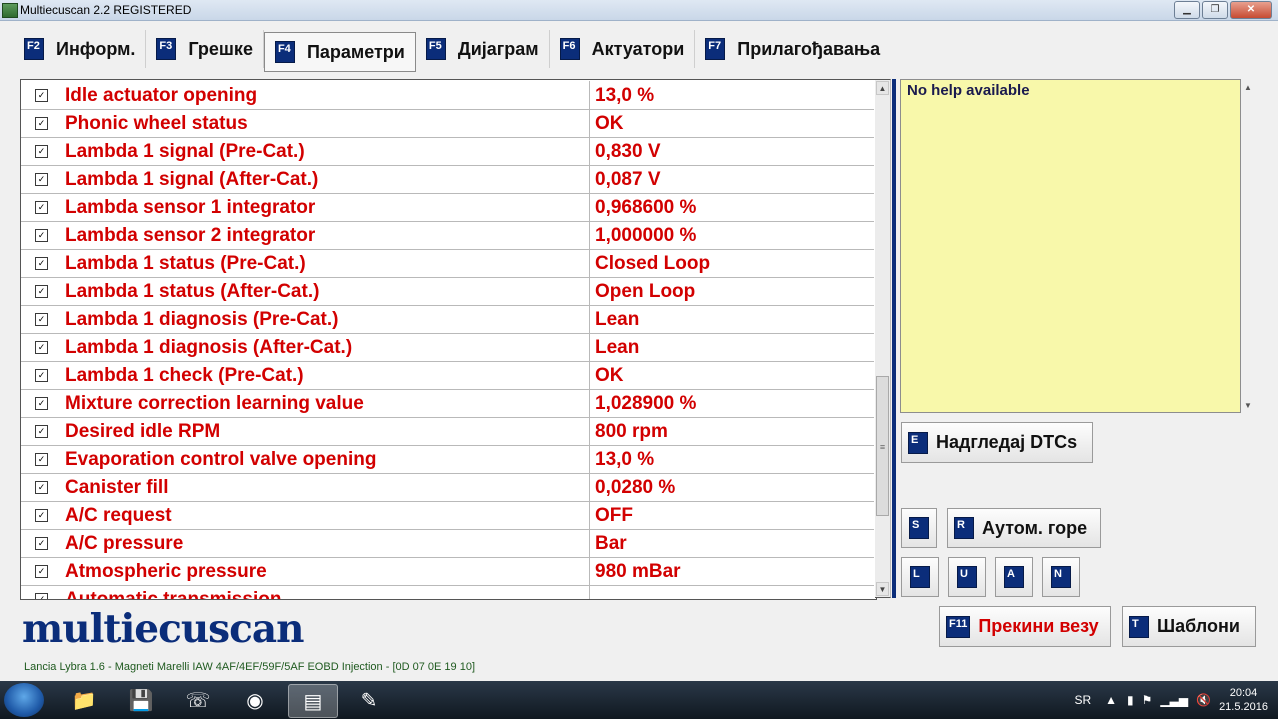 The width and height of the screenshot is (1278, 719). Describe the element at coordinates (313, 701) in the screenshot. I see `multiecuscan-icon: ▤` at that location.